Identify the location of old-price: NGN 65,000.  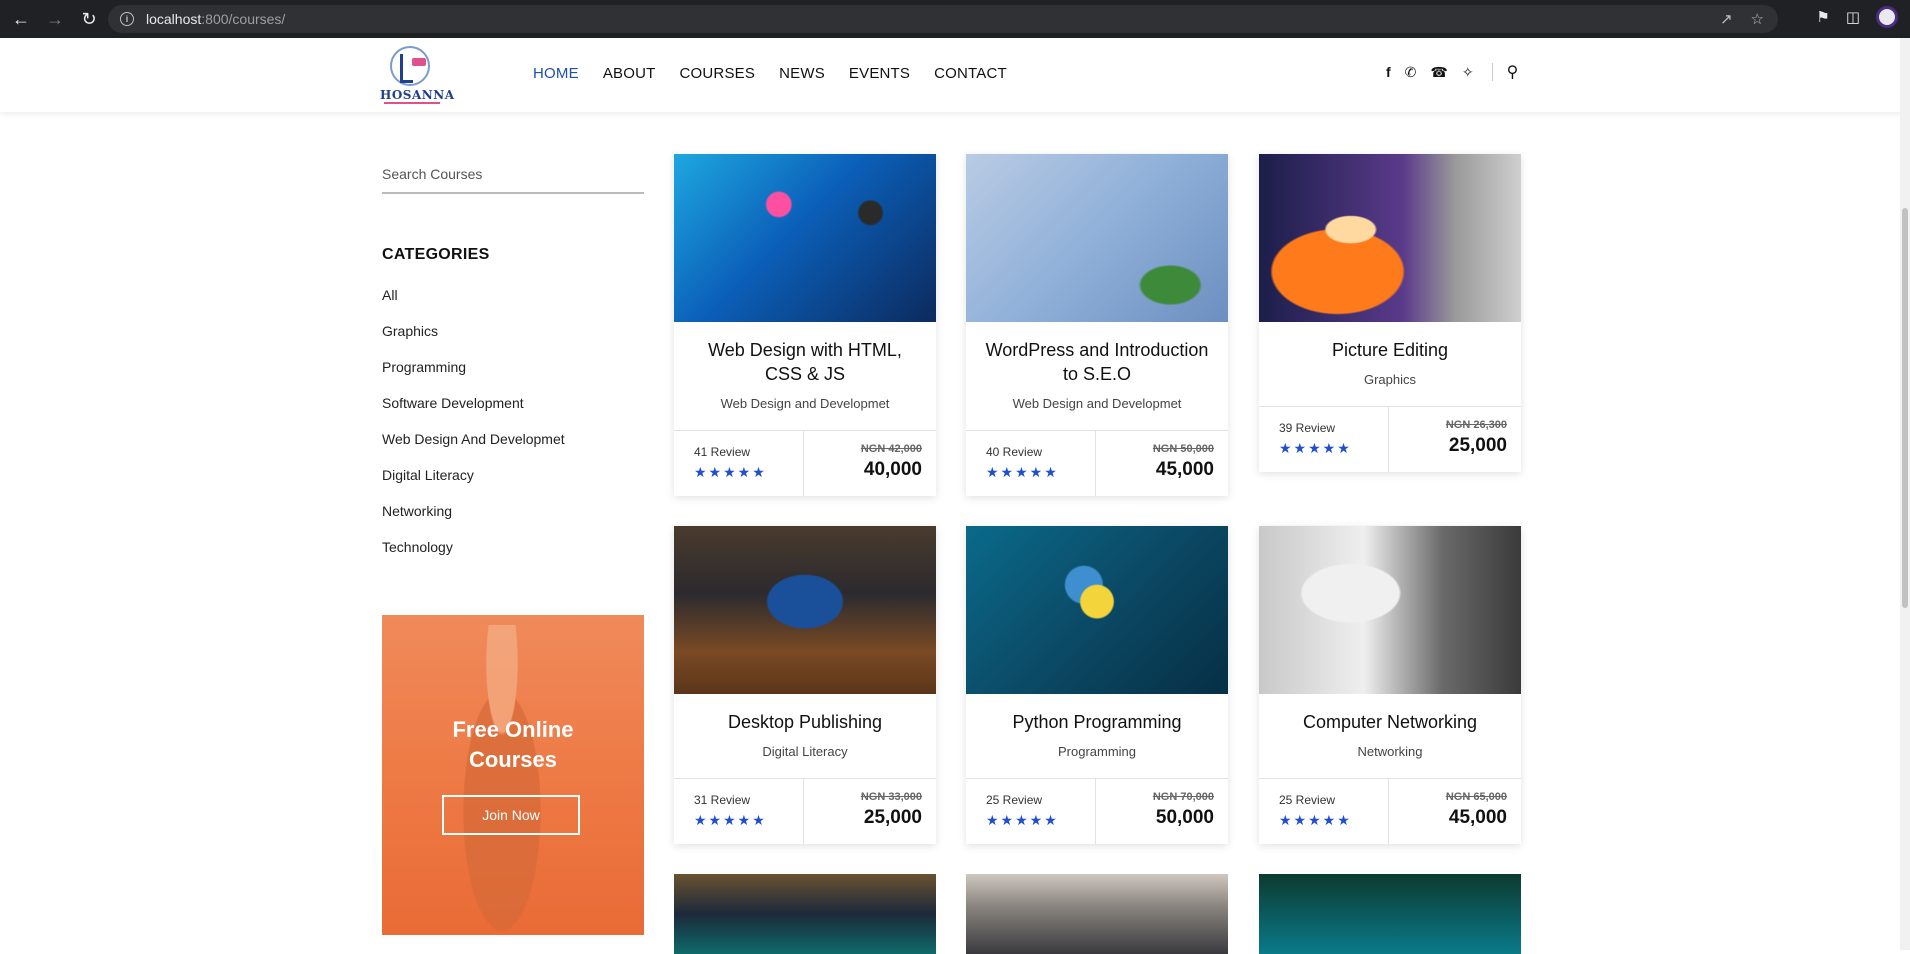
(1476, 797).